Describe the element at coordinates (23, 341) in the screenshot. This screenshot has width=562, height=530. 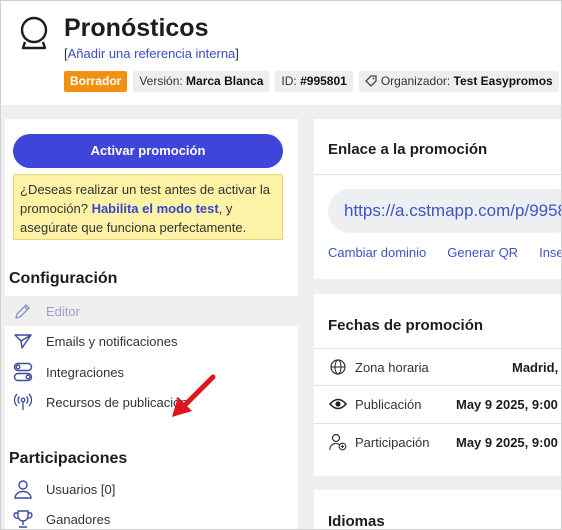
I see `send-icon` at that location.